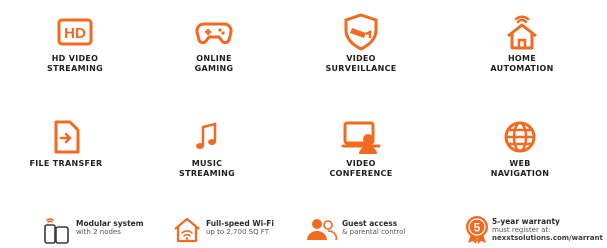 Image resolution: width=607 pixels, height=248 pixels. I want to click on svg-text: HD, so click(75, 33).